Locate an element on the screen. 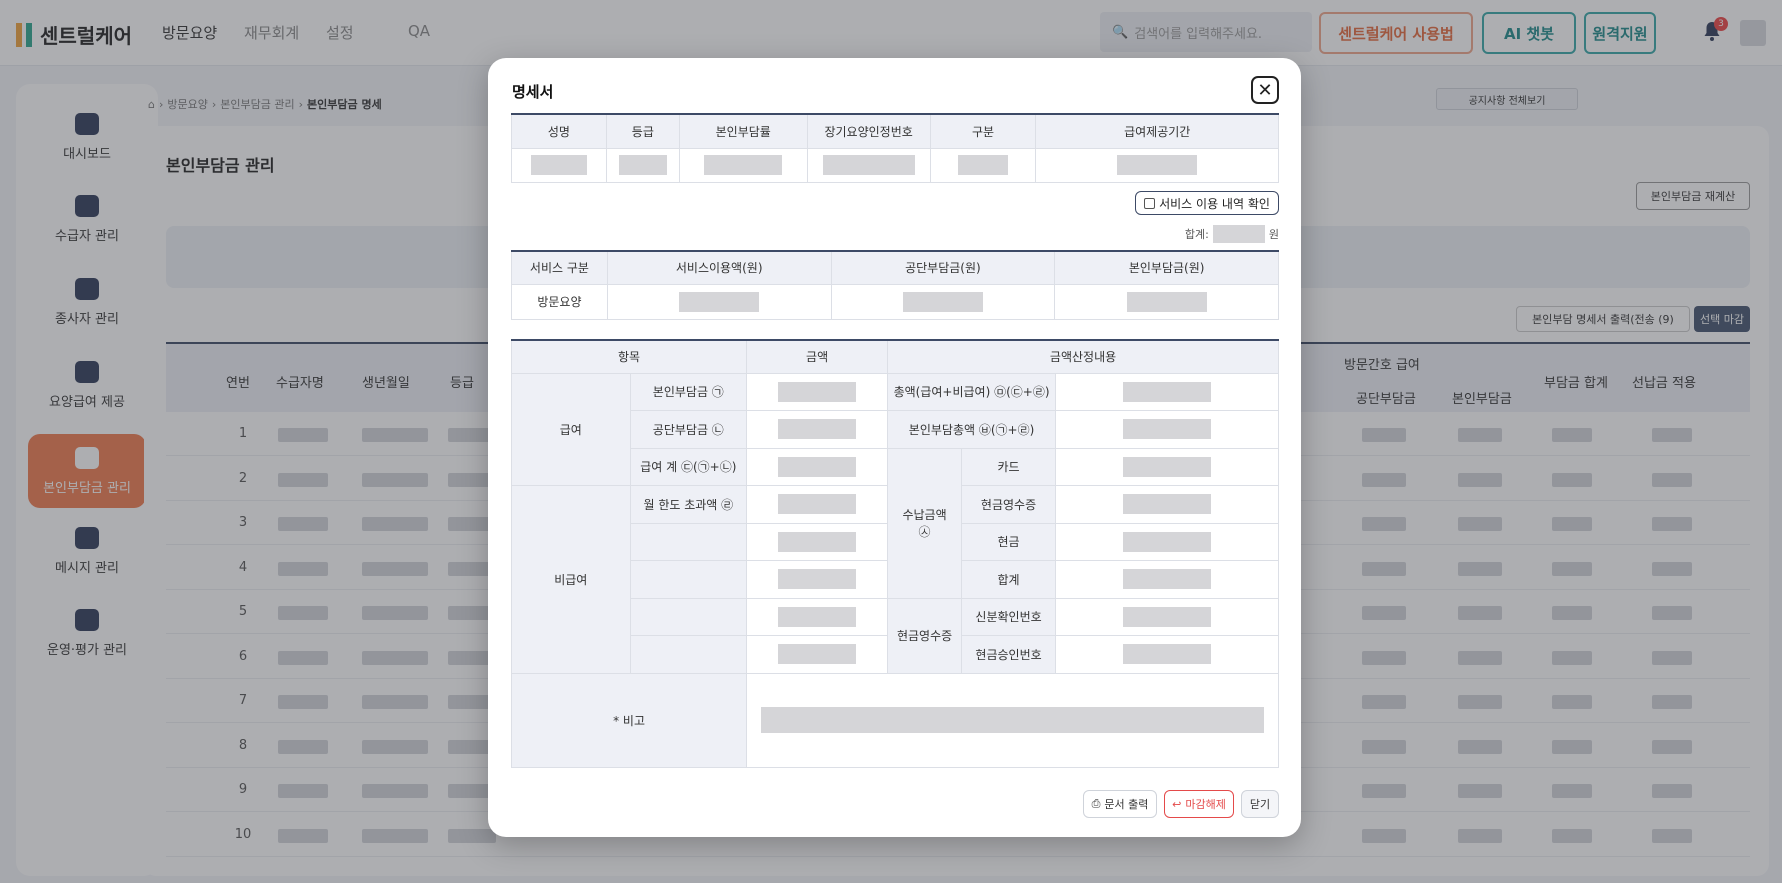 The image size is (1782, 883). calc-label: 본인부담총액 ㉥(㉠+㉣) is located at coordinates (972, 429).